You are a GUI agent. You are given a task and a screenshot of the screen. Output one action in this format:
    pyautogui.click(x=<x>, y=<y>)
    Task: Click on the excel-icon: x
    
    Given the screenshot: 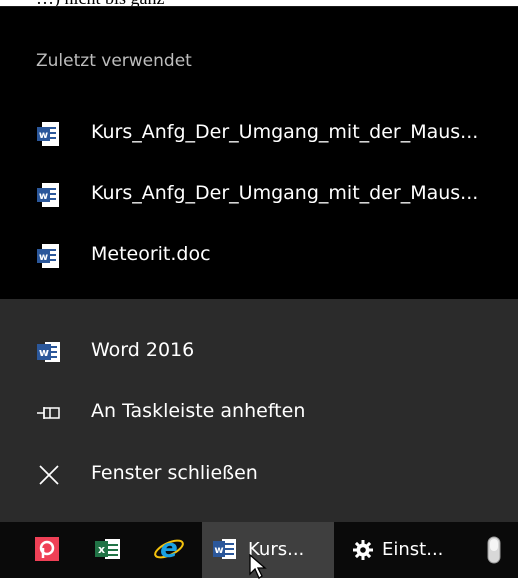 What is the action you would take?
    pyautogui.click(x=107, y=549)
    